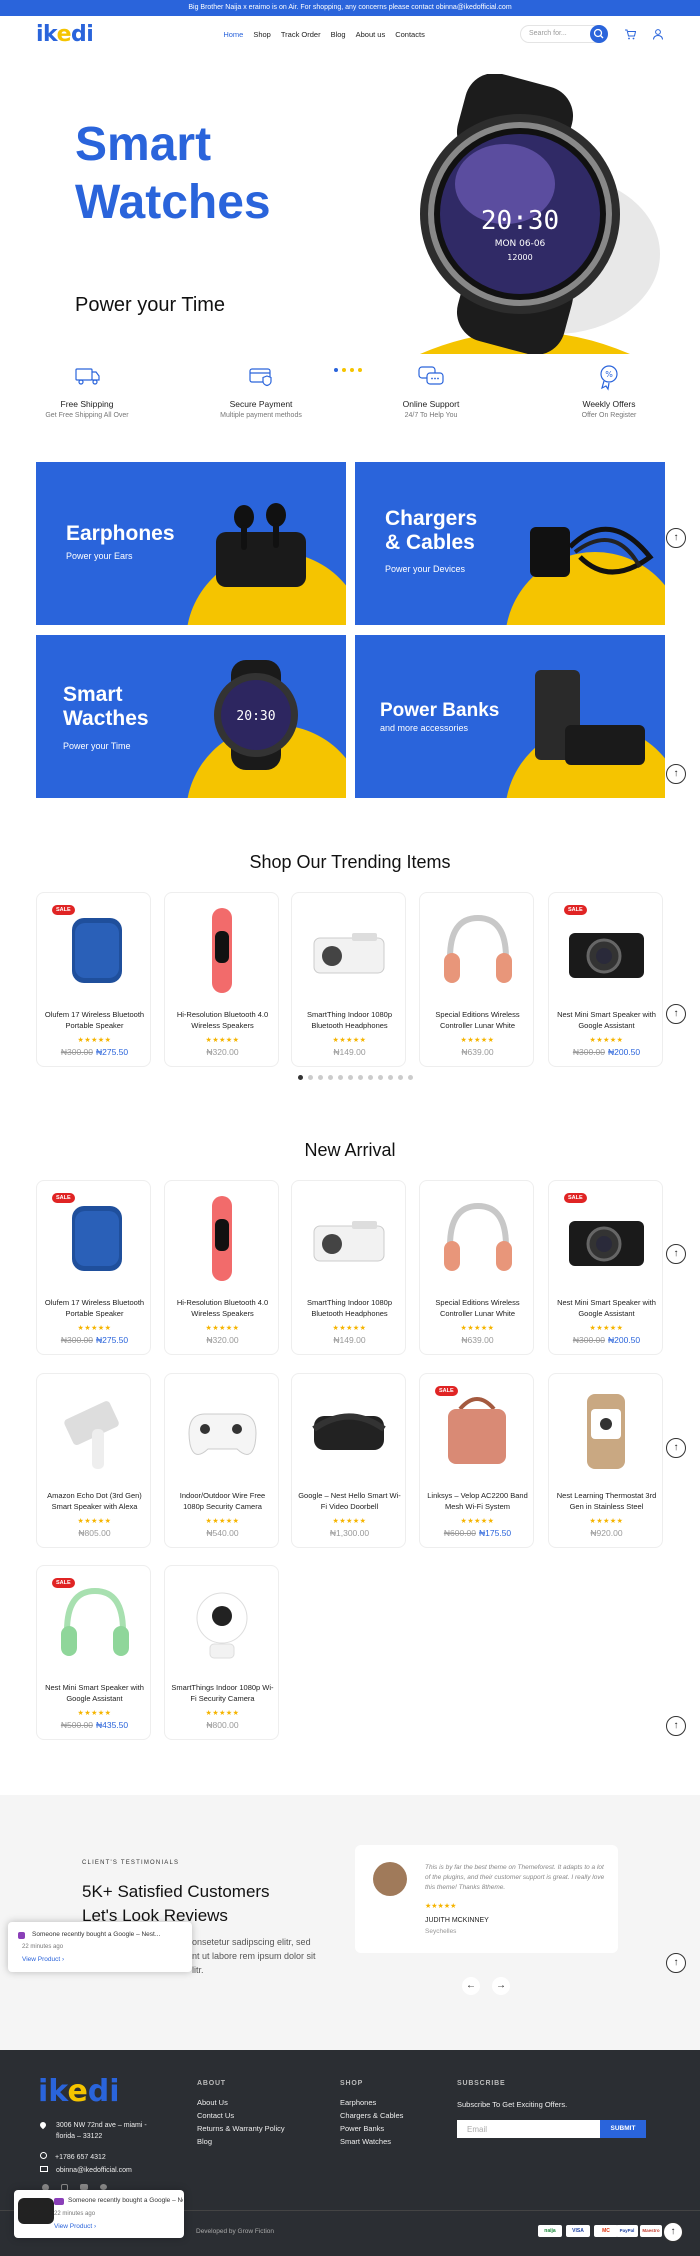  I want to click on user-icon, so click(658, 34).